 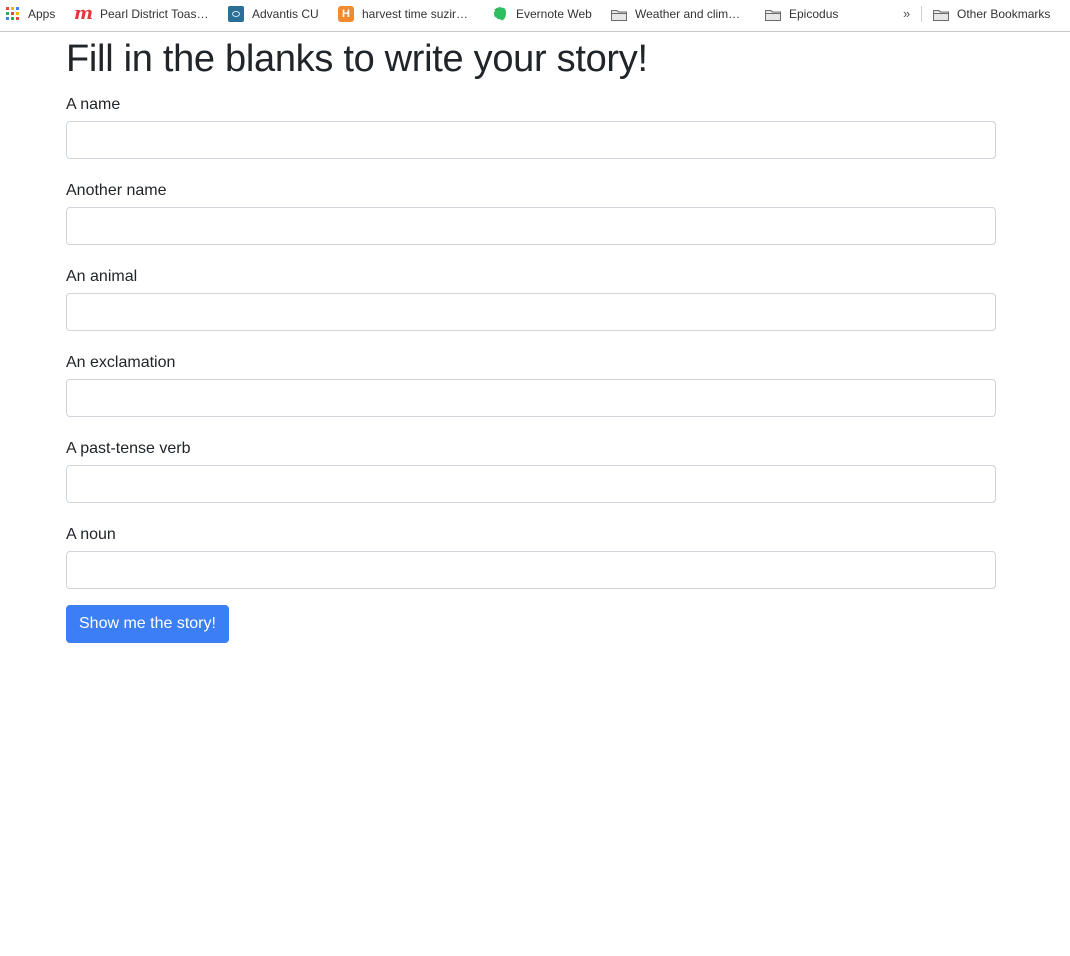 I want to click on bookmarks-divider, so click(x=921, y=14).